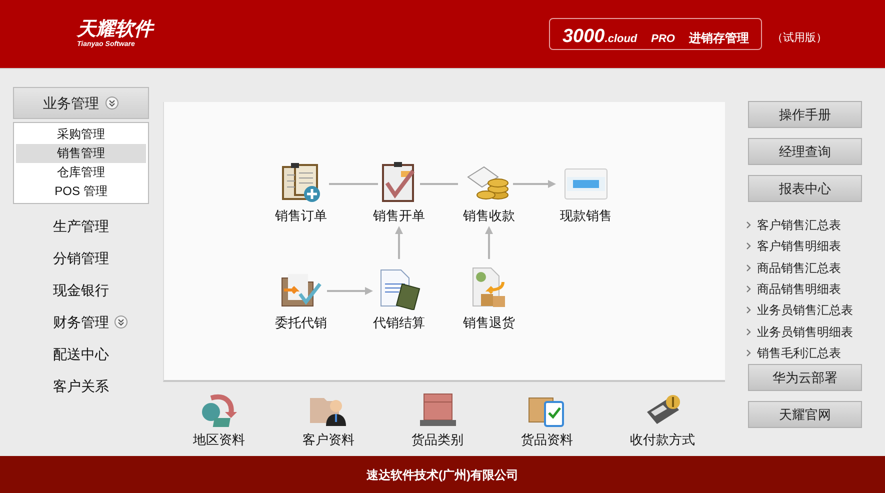 This screenshot has height=493, width=885. I want to click on trial-label: （试用版）, so click(799, 38).